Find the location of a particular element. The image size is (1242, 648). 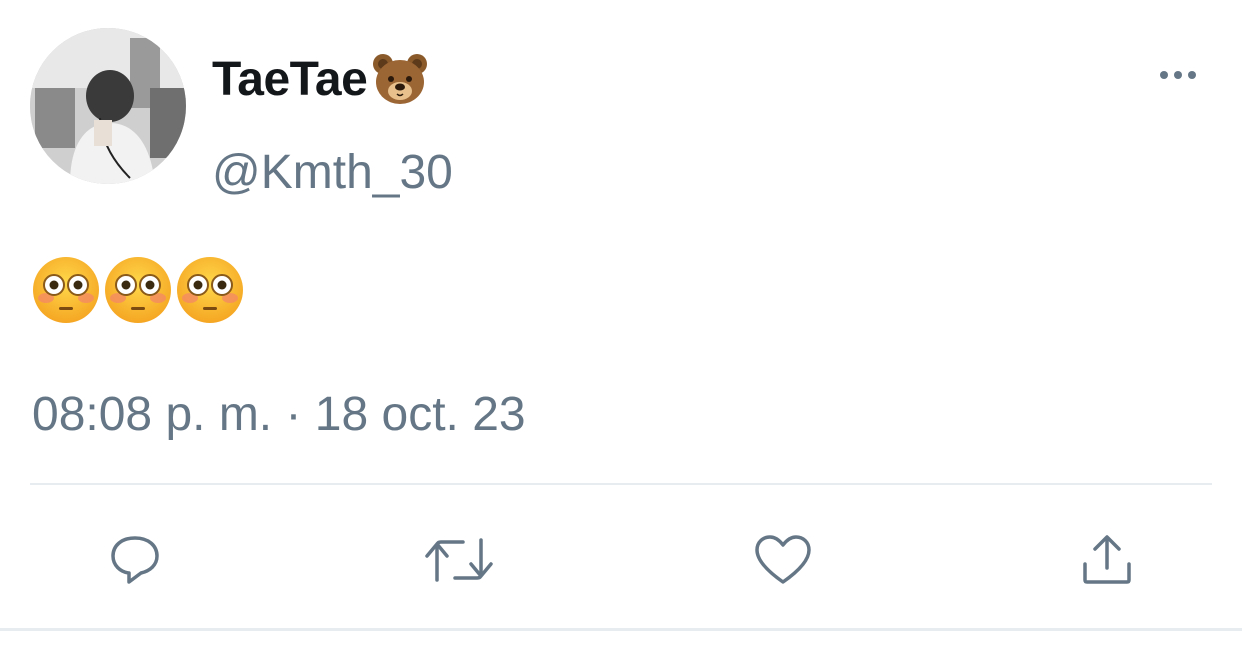

retweet-button is located at coordinates (459, 560).